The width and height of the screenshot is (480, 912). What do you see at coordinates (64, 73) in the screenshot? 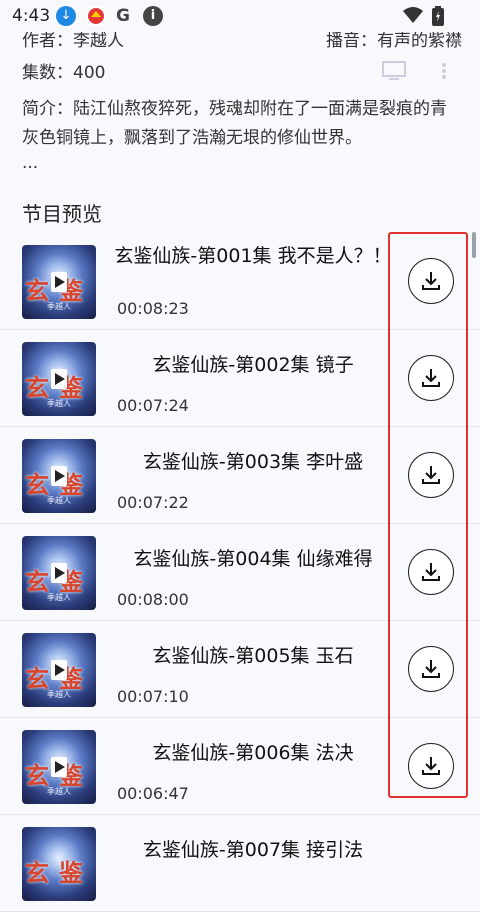
I see `episode-count: 集数：400` at bounding box center [64, 73].